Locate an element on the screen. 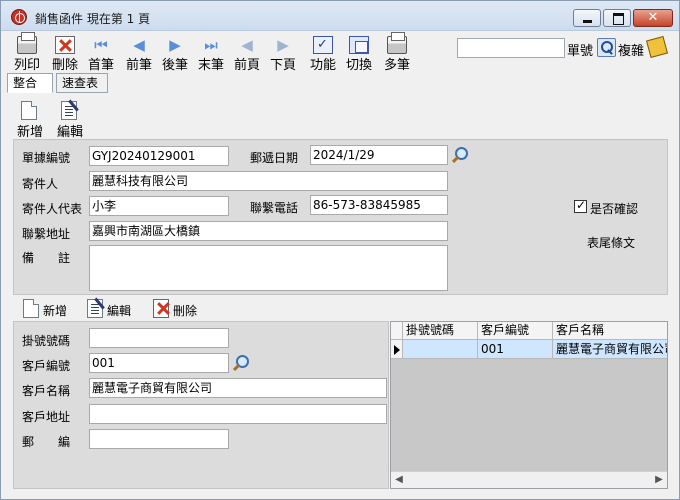  copy-label: 複雜 is located at coordinates (631, 51).